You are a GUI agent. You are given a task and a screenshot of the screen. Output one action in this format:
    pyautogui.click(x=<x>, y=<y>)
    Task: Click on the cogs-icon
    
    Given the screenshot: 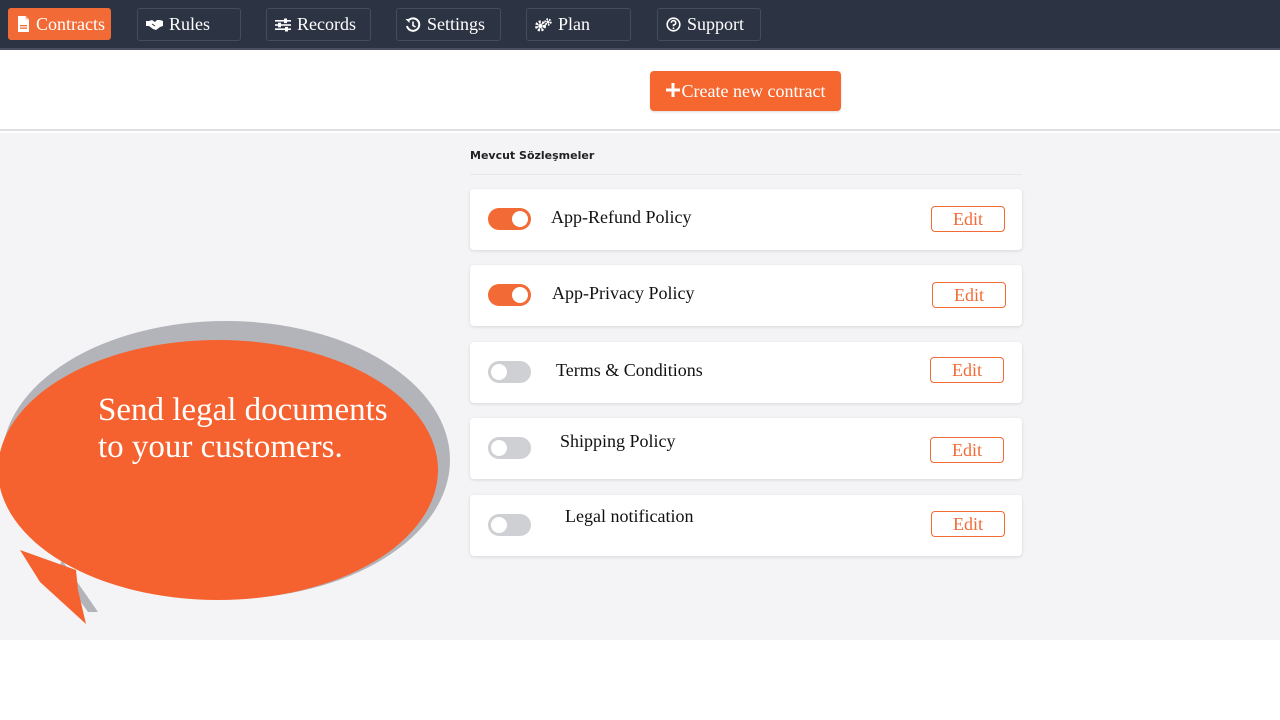 What is the action you would take?
    pyautogui.click(x=543, y=24)
    